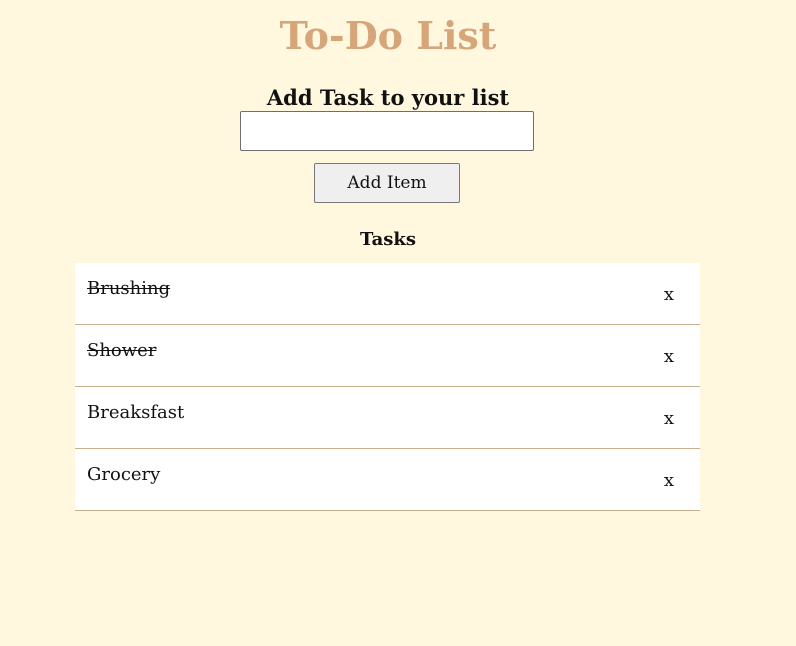 This screenshot has width=796, height=646. What do you see at coordinates (387, 131) in the screenshot?
I see `task-input` at bounding box center [387, 131].